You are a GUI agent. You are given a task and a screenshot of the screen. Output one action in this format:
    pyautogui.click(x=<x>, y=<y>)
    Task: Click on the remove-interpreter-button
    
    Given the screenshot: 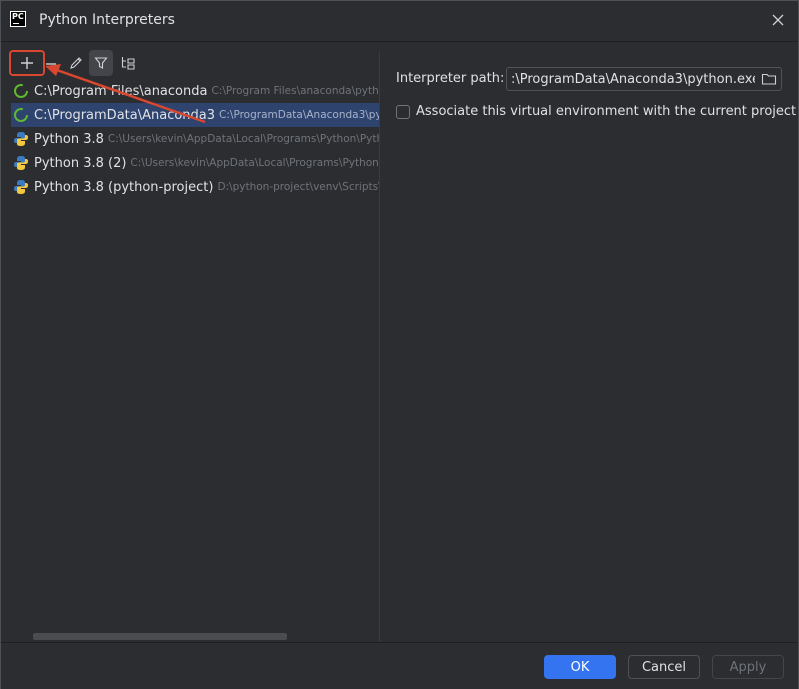 What is the action you would take?
    pyautogui.click(x=51, y=63)
    